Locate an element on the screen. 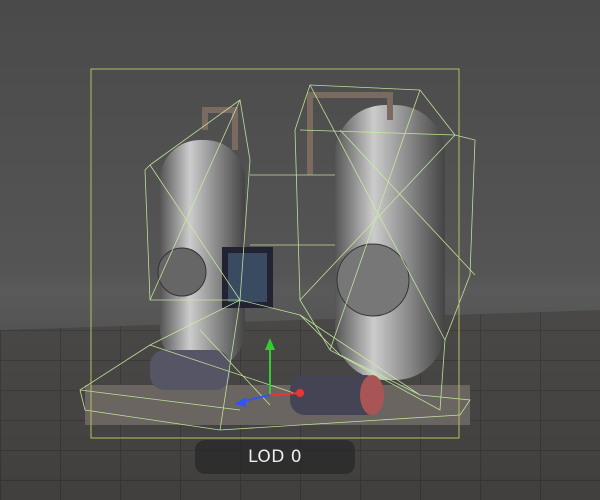 Image resolution: width=600 pixels, height=500 pixels. right-tank is located at coordinates (390, 242).